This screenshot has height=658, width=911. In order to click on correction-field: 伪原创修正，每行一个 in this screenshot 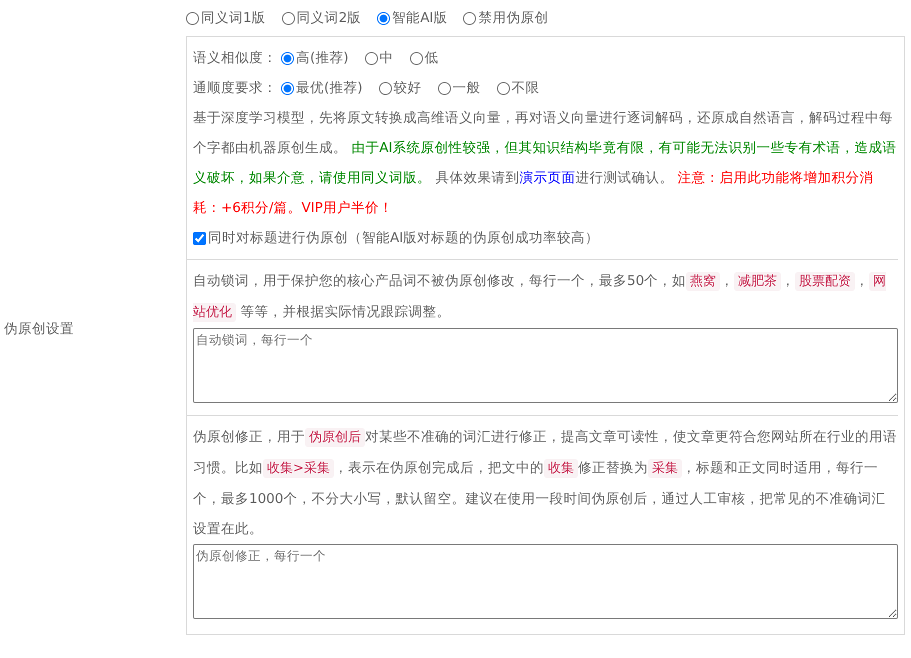, I will do `click(545, 582)`.